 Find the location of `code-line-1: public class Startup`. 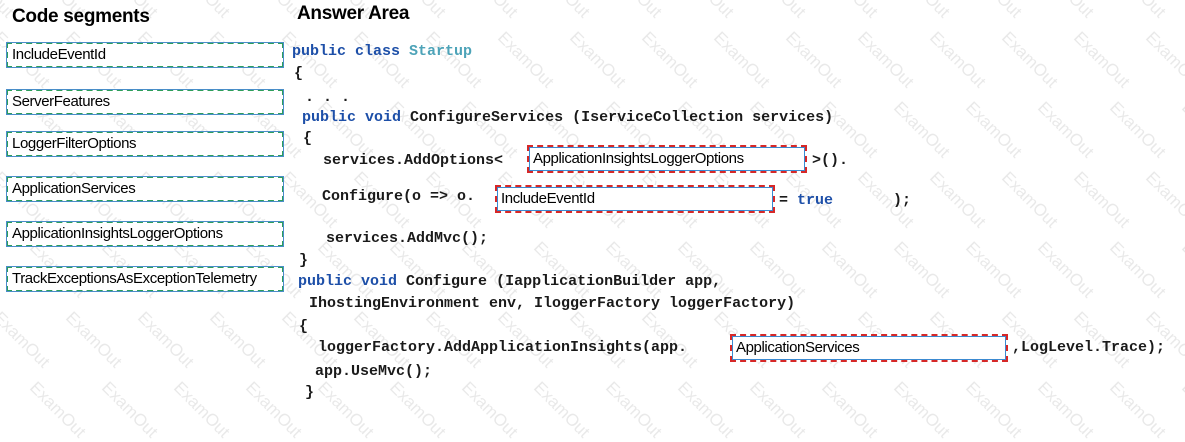

code-line-1: public class Startup is located at coordinates (382, 52).